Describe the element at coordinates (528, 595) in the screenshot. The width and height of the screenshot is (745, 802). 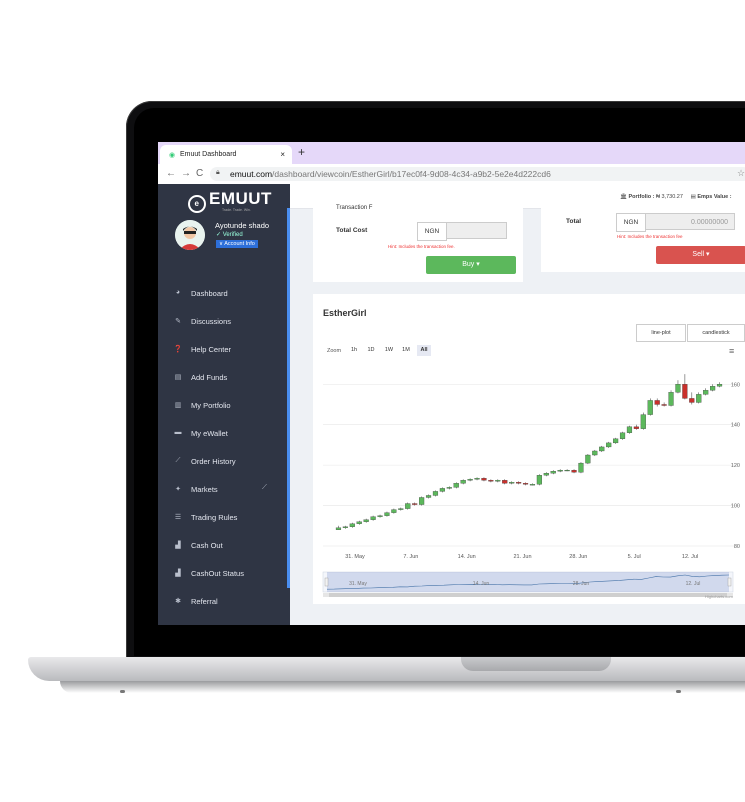
I see `navigator-scrollbar-thumb` at that location.